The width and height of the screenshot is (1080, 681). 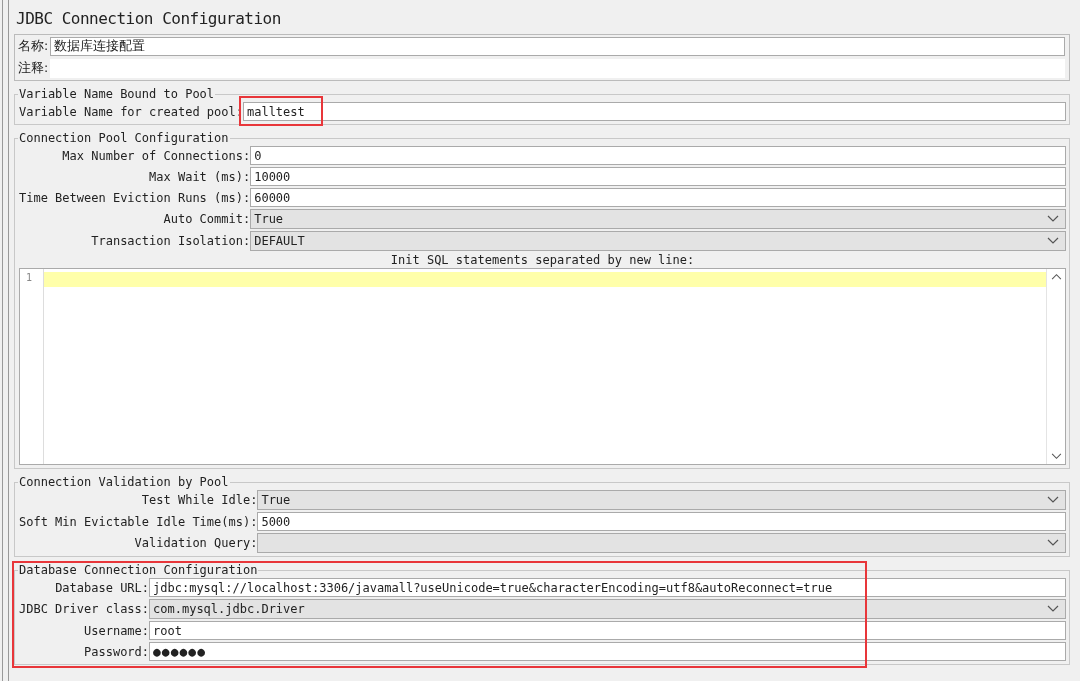 I want to click on field-label: Username:, so click(x=116, y=630).